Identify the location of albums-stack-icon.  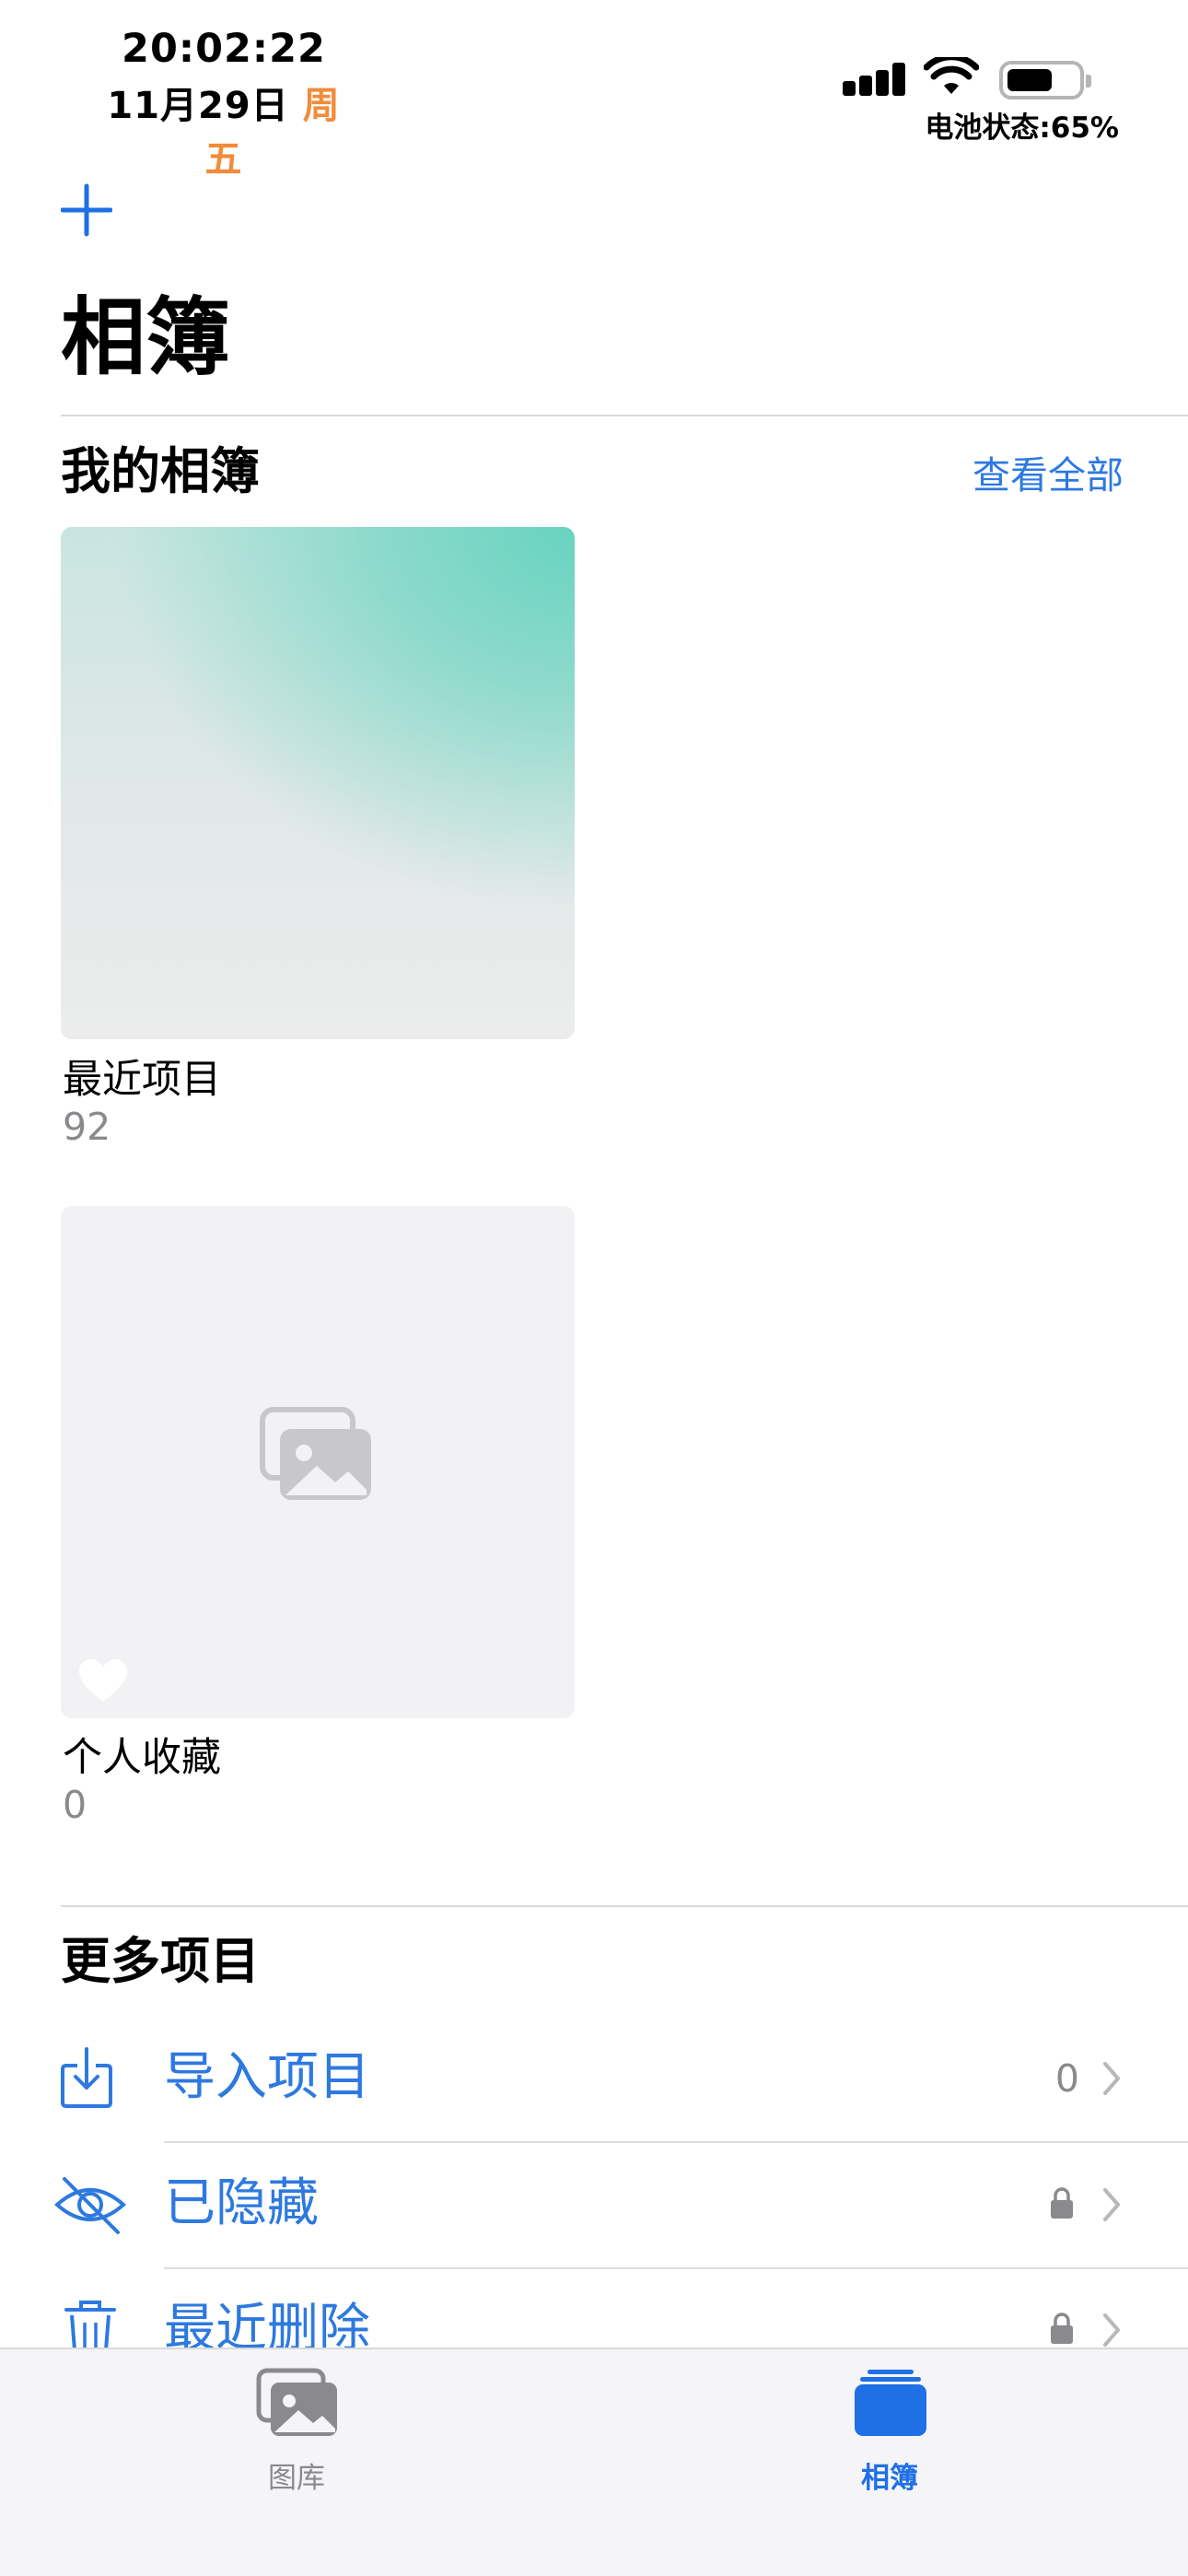
(890, 2403).